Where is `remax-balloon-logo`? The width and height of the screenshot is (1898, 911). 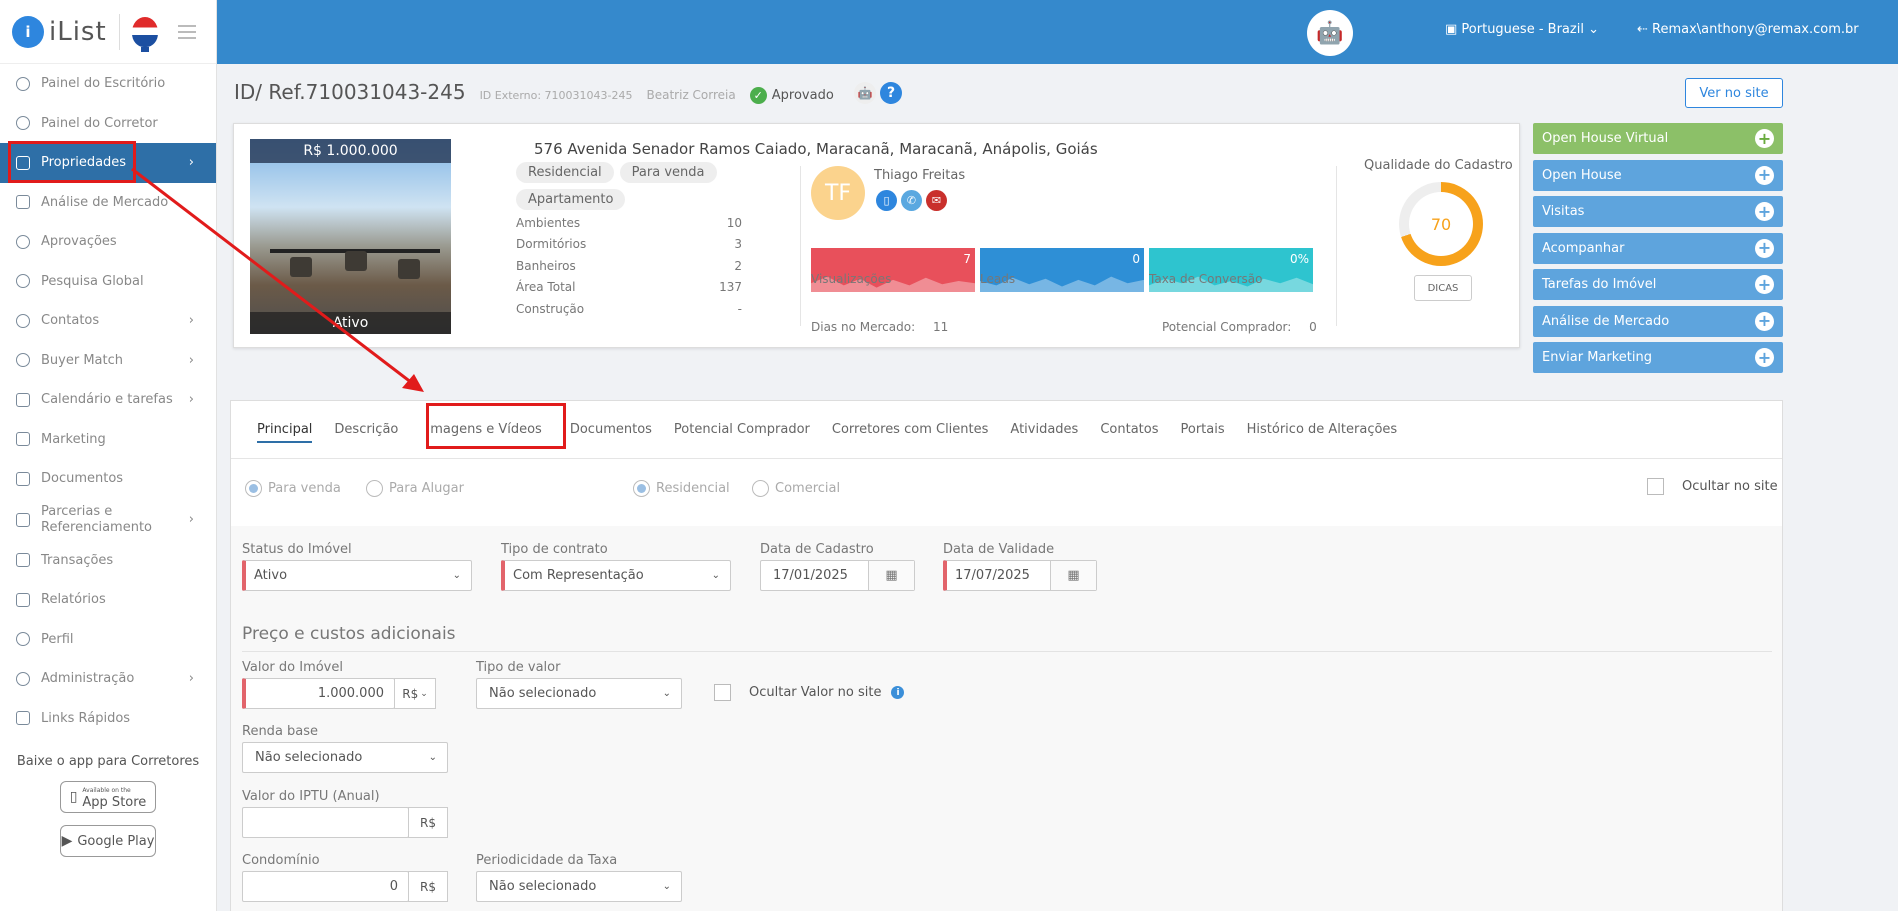
remax-balloon-logo is located at coordinates (144, 34).